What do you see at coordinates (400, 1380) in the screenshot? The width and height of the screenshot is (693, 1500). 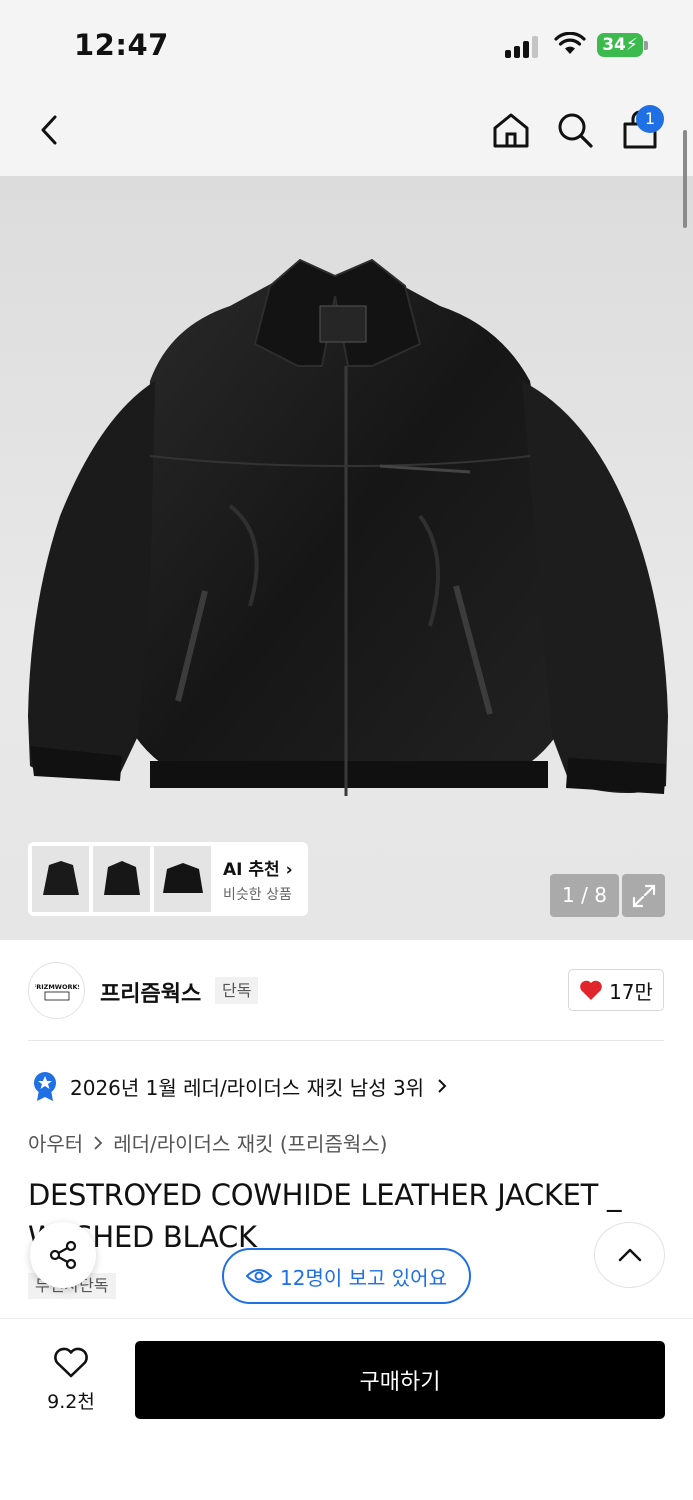 I see `buy-button: 구매하기` at bounding box center [400, 1380].